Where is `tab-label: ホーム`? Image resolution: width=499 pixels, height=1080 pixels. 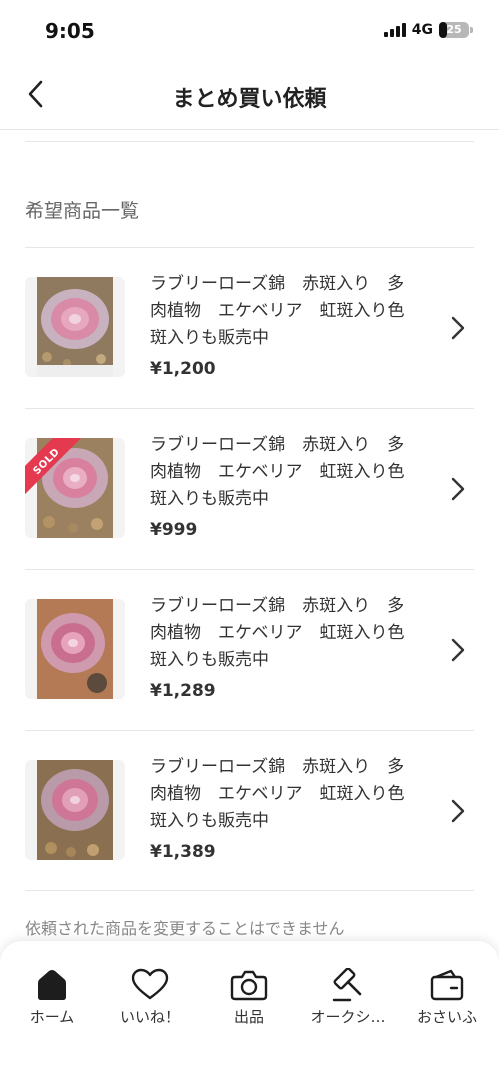 tab-label: ホーム is located at coordinates (52, 1017).